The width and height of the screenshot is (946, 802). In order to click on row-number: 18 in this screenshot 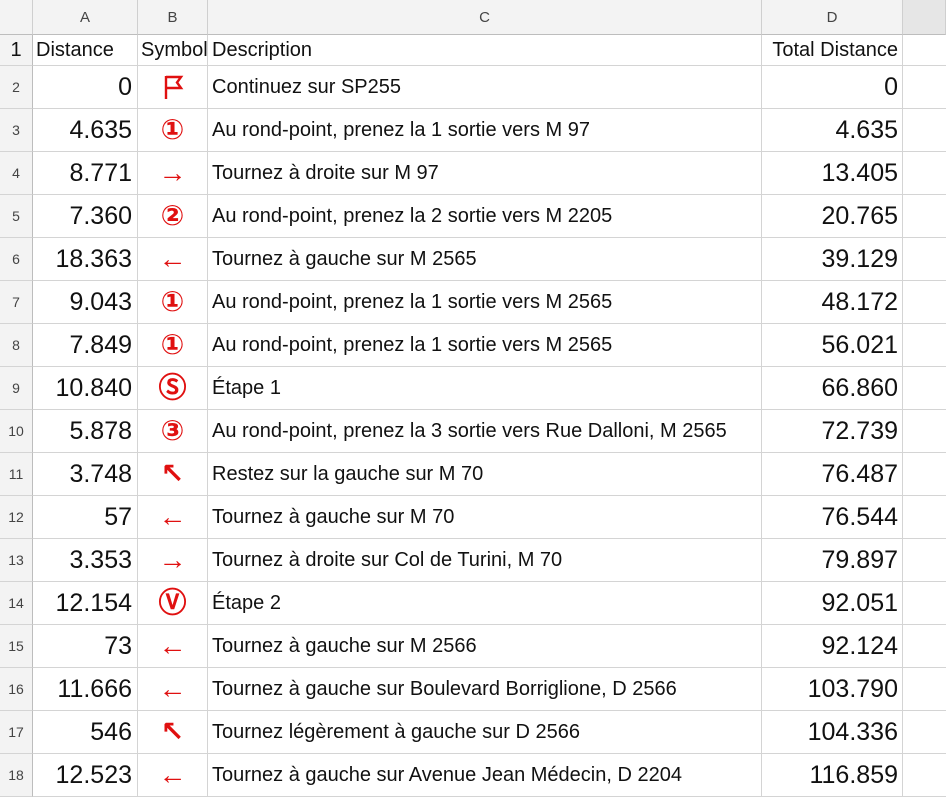, I will do `click(16, 775)`.